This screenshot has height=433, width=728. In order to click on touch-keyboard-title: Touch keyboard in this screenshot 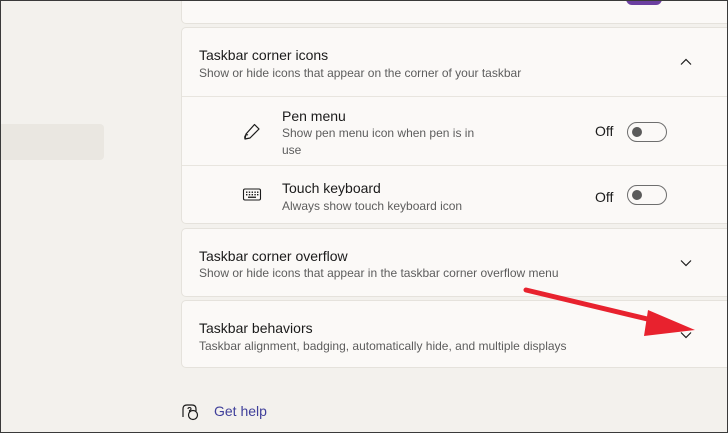, I will do `click(331, 188)`.